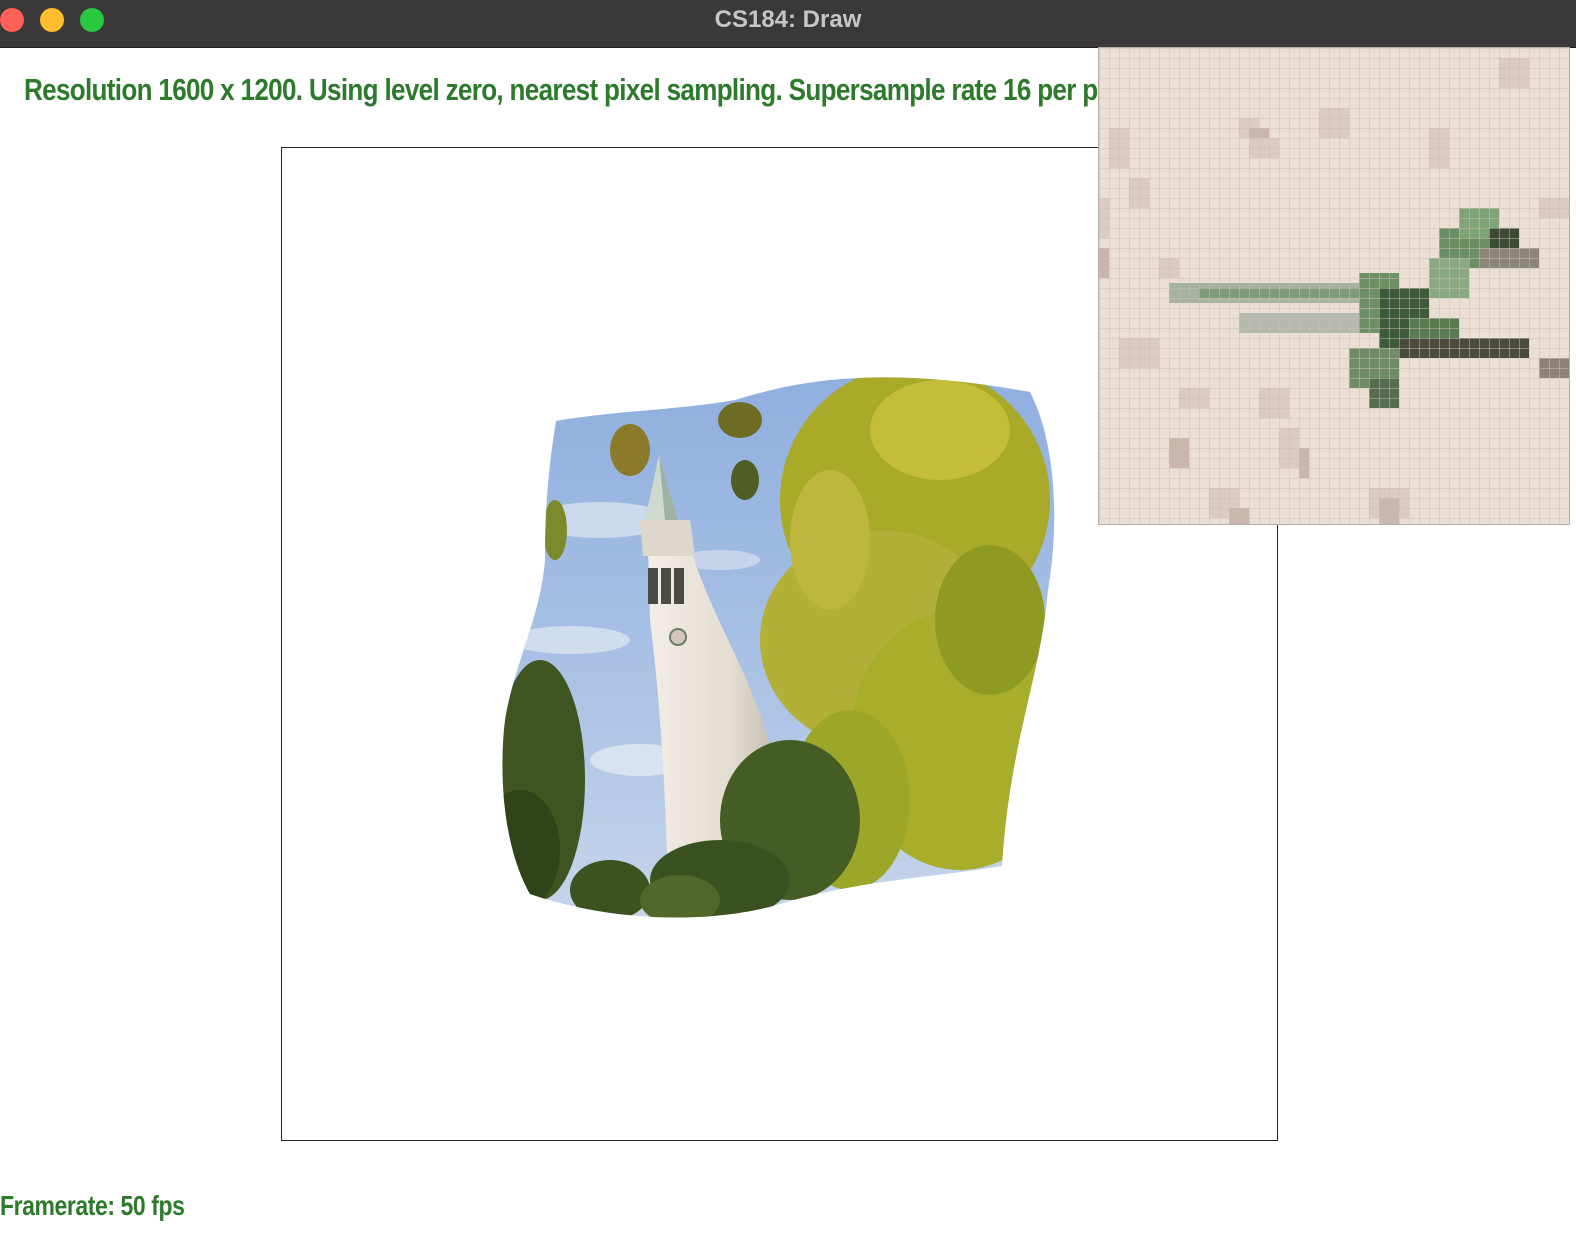  What do you see at coordinates (1334, 286) in the screenshot?
I see `zoom-inset` at bounding box center [1334, 286].